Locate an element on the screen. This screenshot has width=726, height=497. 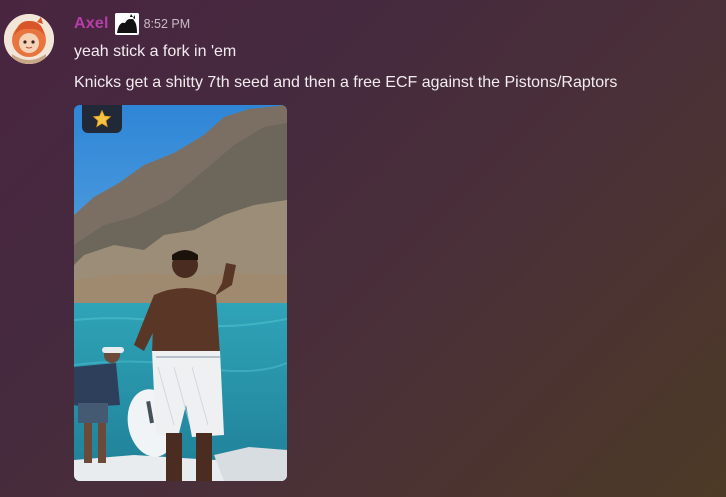
role-icon is located at coordinates (126, 24).